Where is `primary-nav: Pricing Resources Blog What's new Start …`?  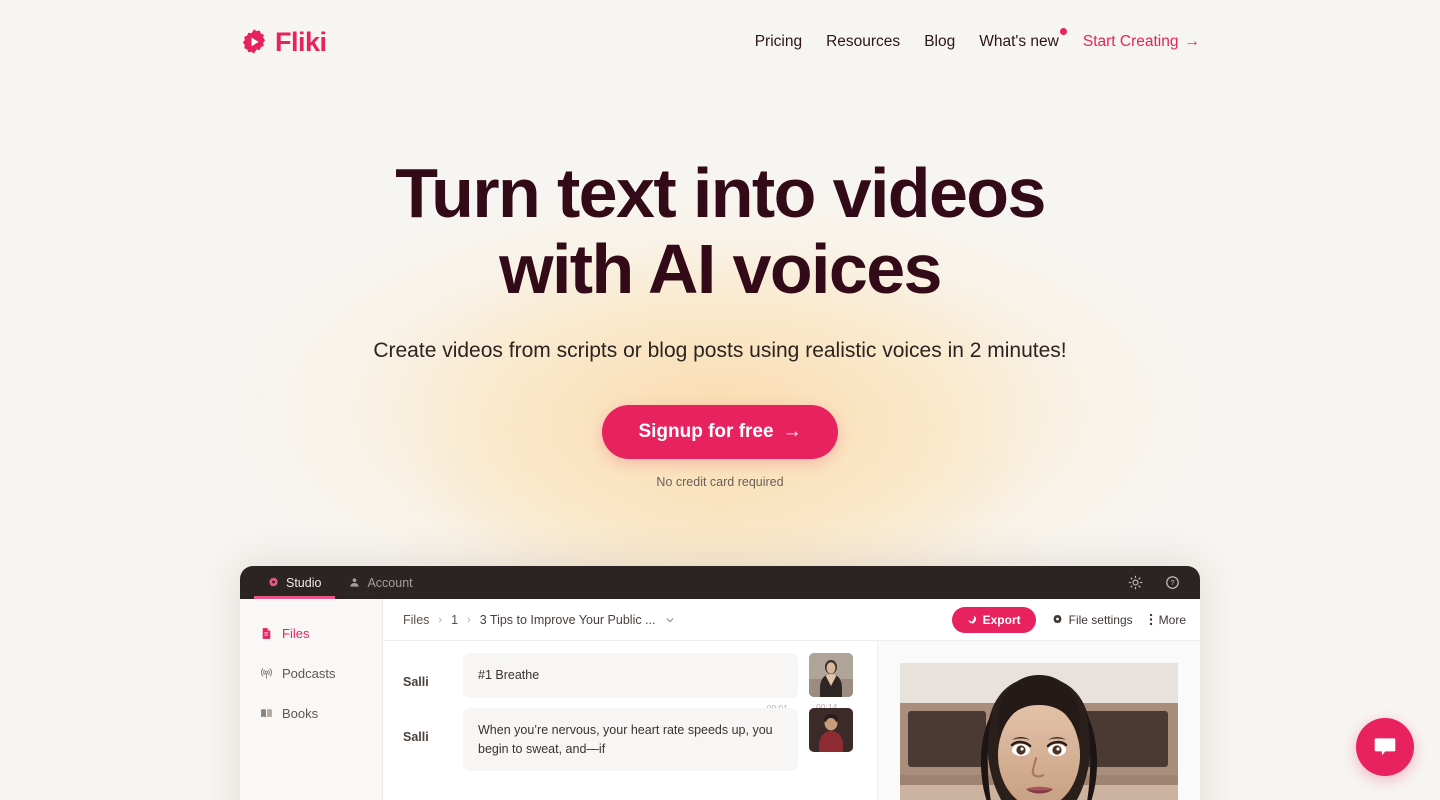
primary-nav: Pricing Resources Blog What's new Start … is located at coordinates (977, 39).